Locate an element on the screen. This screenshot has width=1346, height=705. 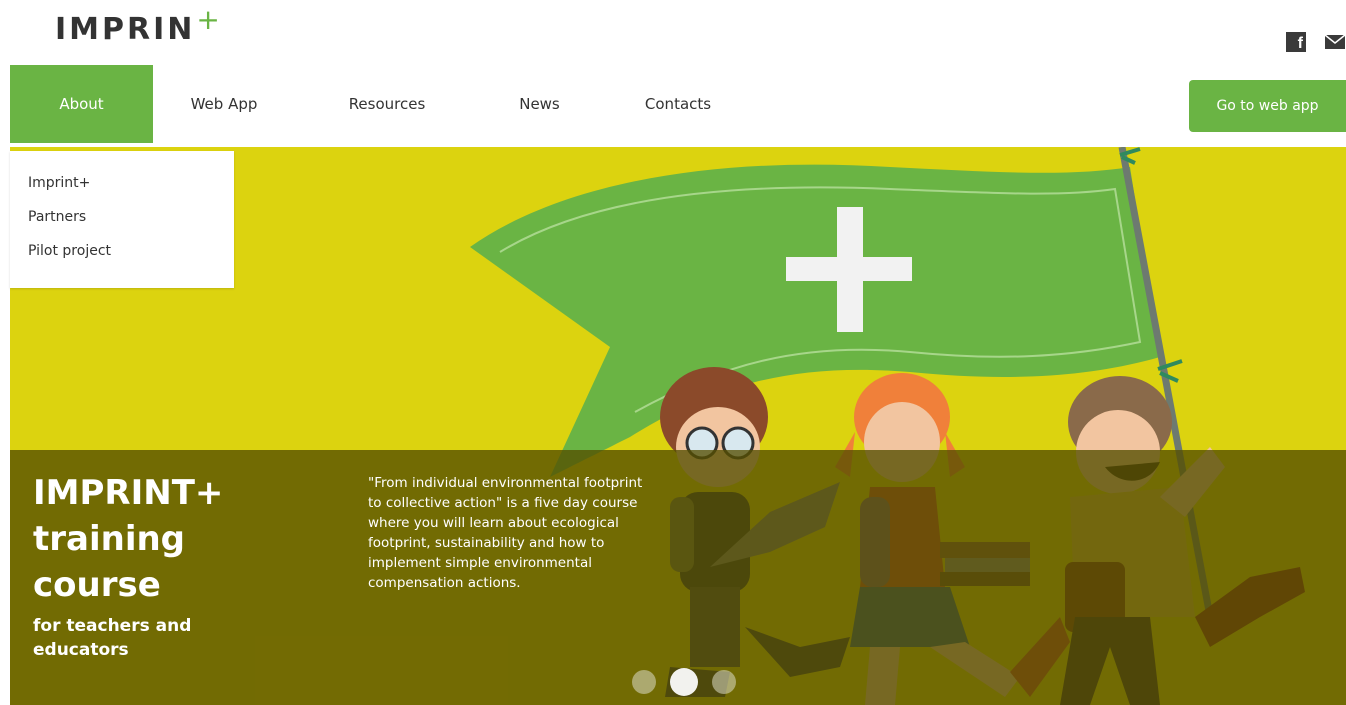
logo-plus: + is located at coordinates (209, 19).